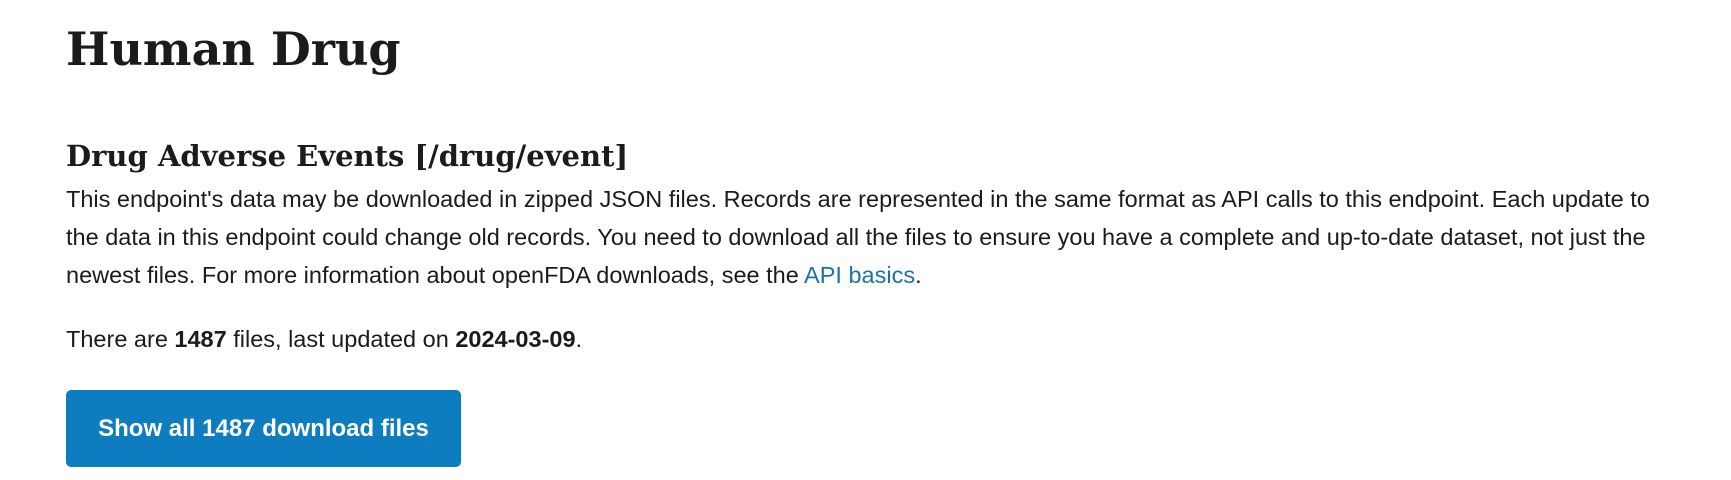 The width and height of the screenshot is (1731, 480). What do you see at coordinates (341, 339) in the screenshot?
I see `file-info-middle: files, last updated on` at bounding box center [341, 339].